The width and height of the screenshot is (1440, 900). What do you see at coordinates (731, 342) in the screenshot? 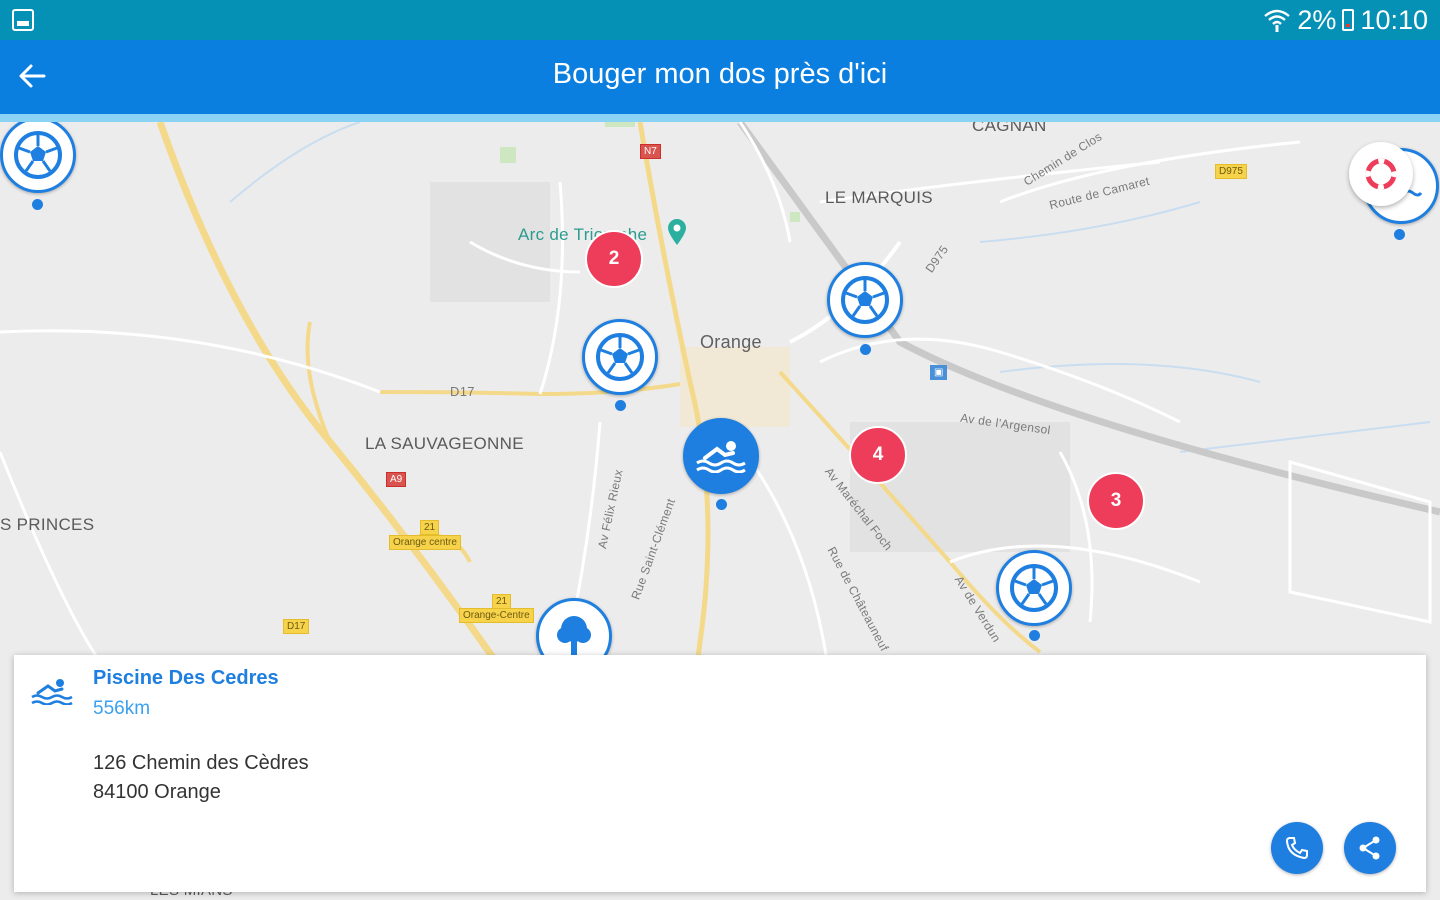
I see `map-label-orange: Orange` at bounding box center [731, 342].